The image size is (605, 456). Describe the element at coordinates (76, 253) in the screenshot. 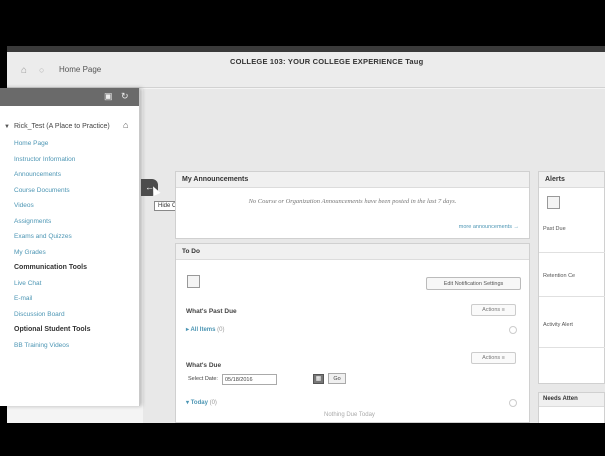

I see `menu-item-my-grades: My Grades` at that location.